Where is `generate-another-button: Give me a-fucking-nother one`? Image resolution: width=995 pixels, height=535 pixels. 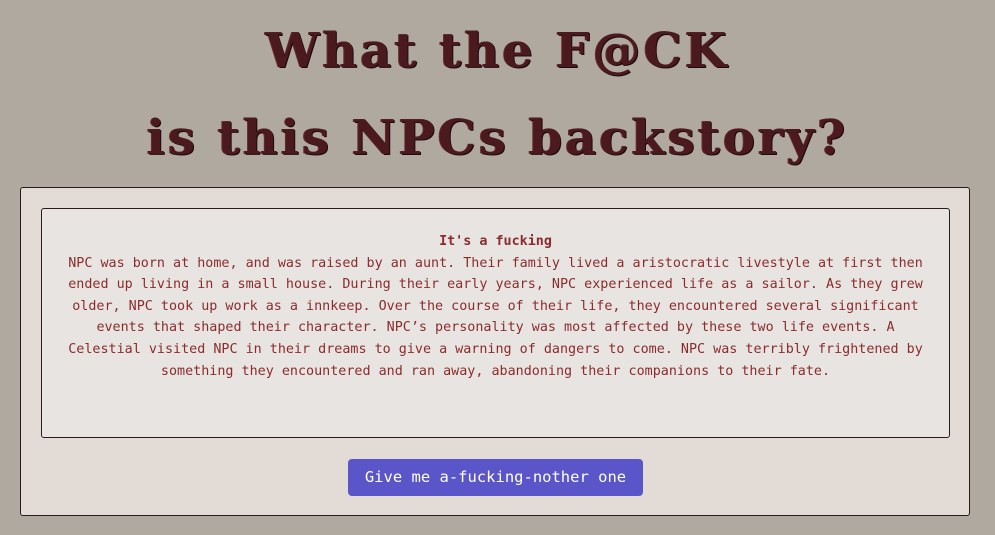 generate-another-button: Give me a-fucking-nother one is located at coordinates (495, 477).